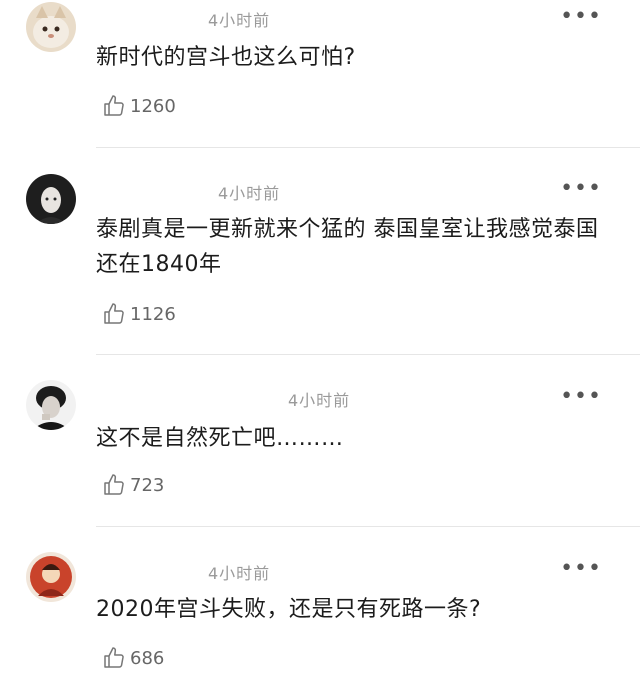 Image resolution: width=640 pixels, height=692 pixels. I want to click on avatar-illustration-image, so click(51, 577).